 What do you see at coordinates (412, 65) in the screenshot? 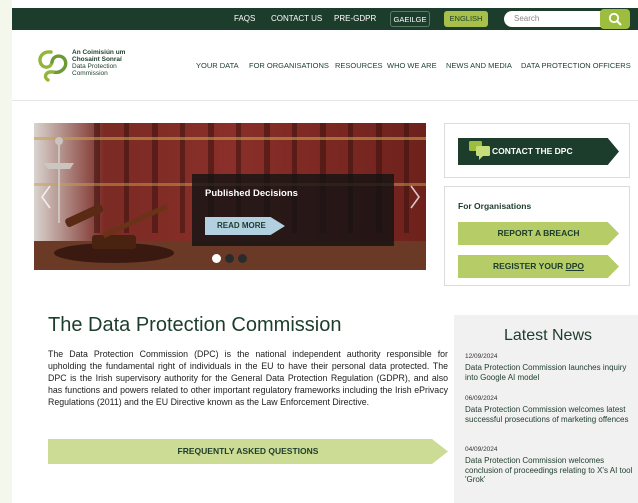
I see `nav-who-we-are: WHO WE ARE` at bounding box center [412, 65].